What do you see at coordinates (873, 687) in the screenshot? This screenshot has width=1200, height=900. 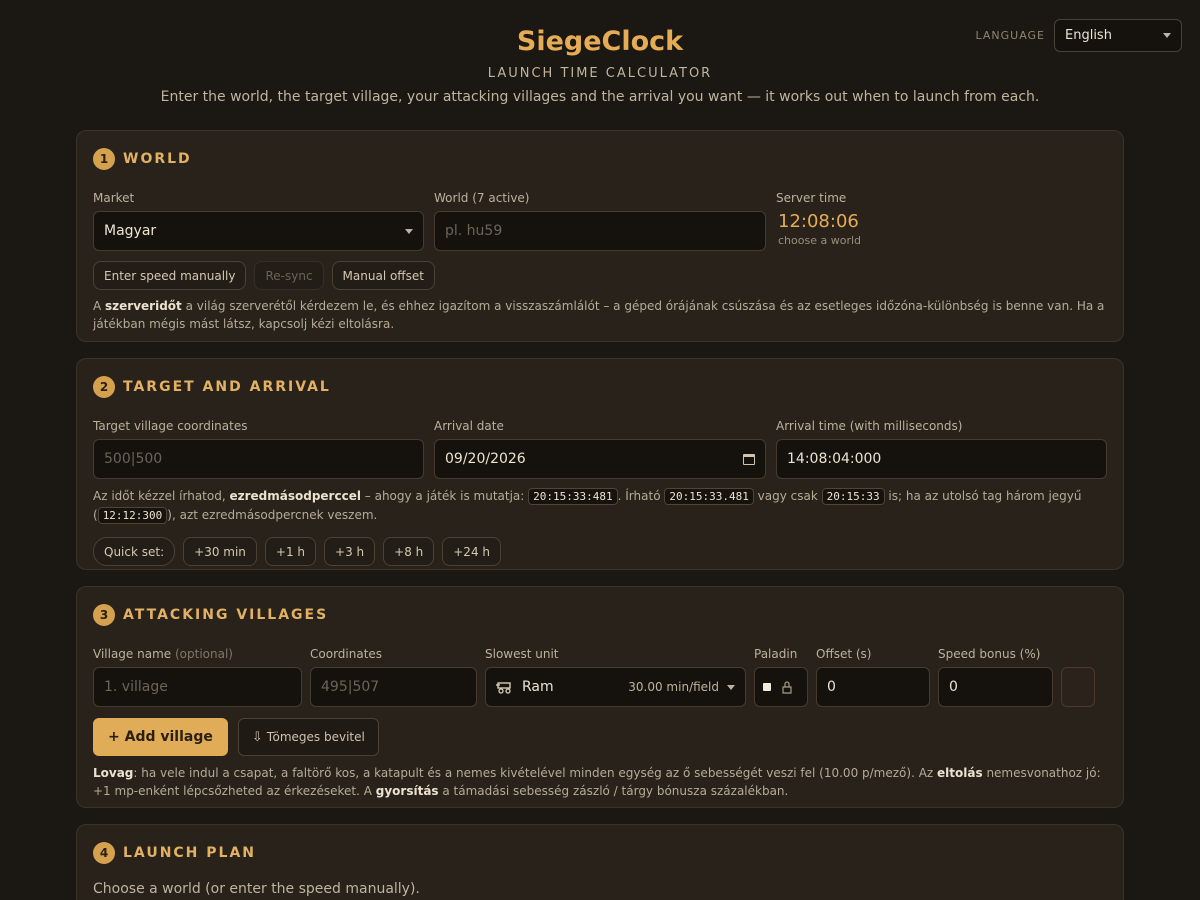 I see `offset-input: 0` at bounding box center [873, 687].